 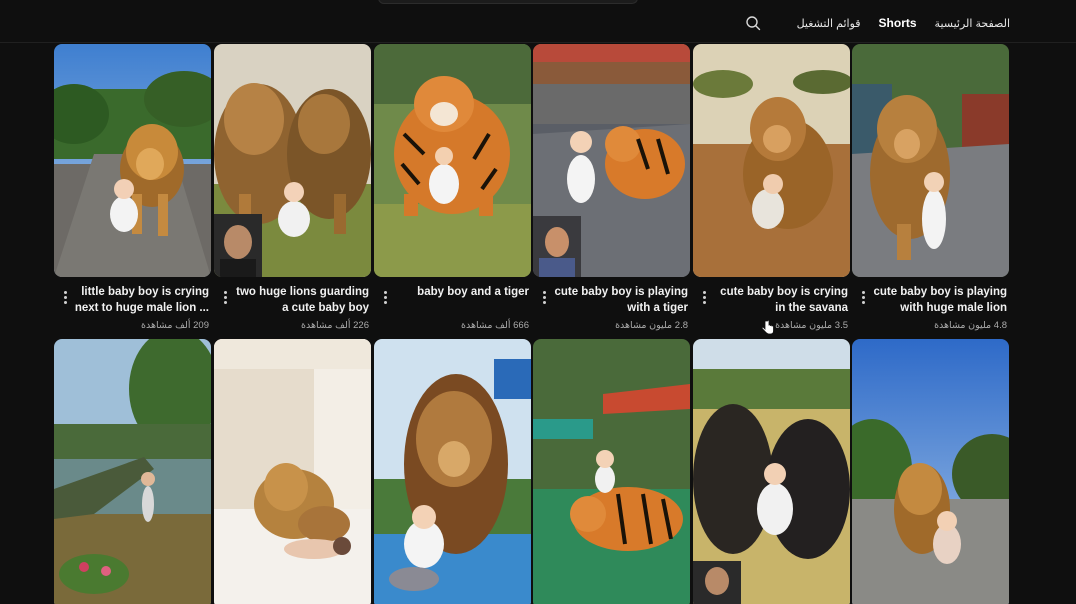 What do you see at coordinates (452, 310) in the screenshot?
I see `short-meta: baby boy and a tiger 666 ألف مشاهدة` at bounding box center [452, 310].